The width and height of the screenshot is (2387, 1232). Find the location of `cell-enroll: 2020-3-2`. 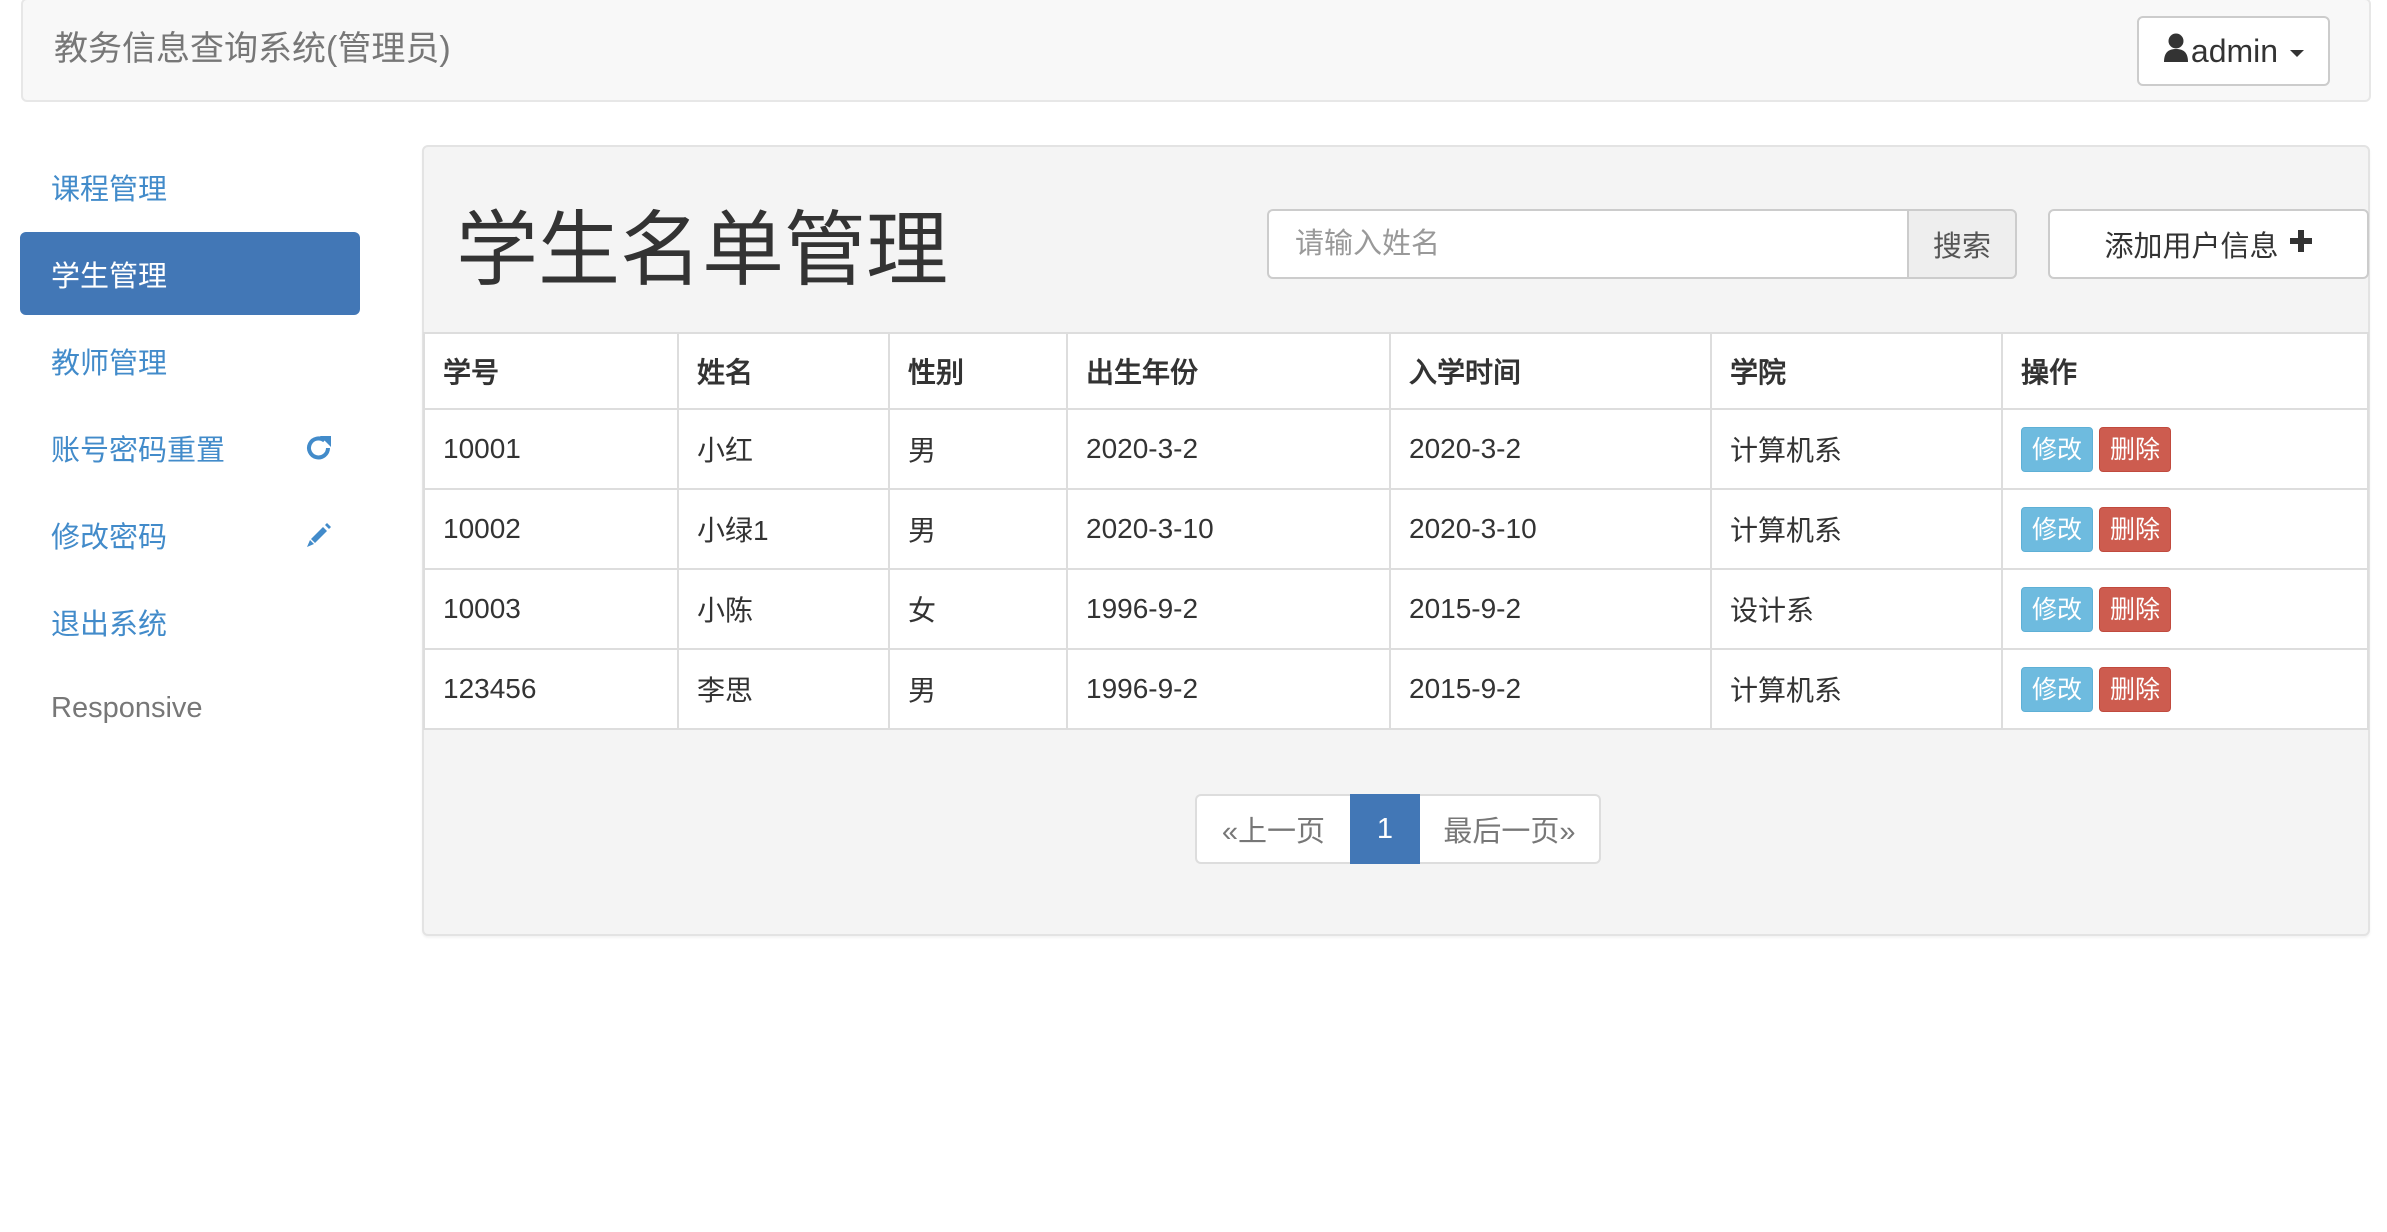

cell-enroll: 2020-3-2 is located at coordinates (1550, 449).